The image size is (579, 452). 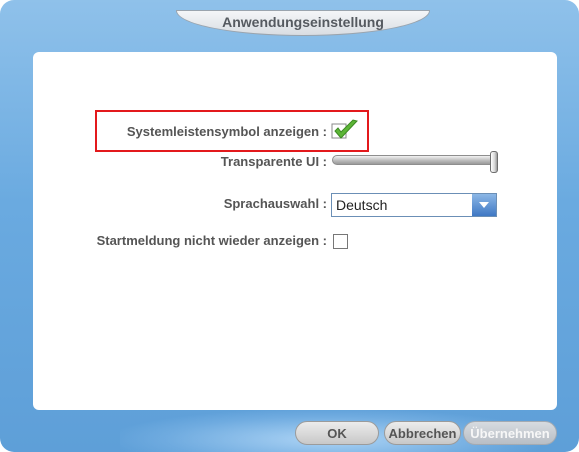 What do you see at coordinates (414, 160) in the screenshot?
I see `transparency-slider-track` at bounding box center [414, 160].